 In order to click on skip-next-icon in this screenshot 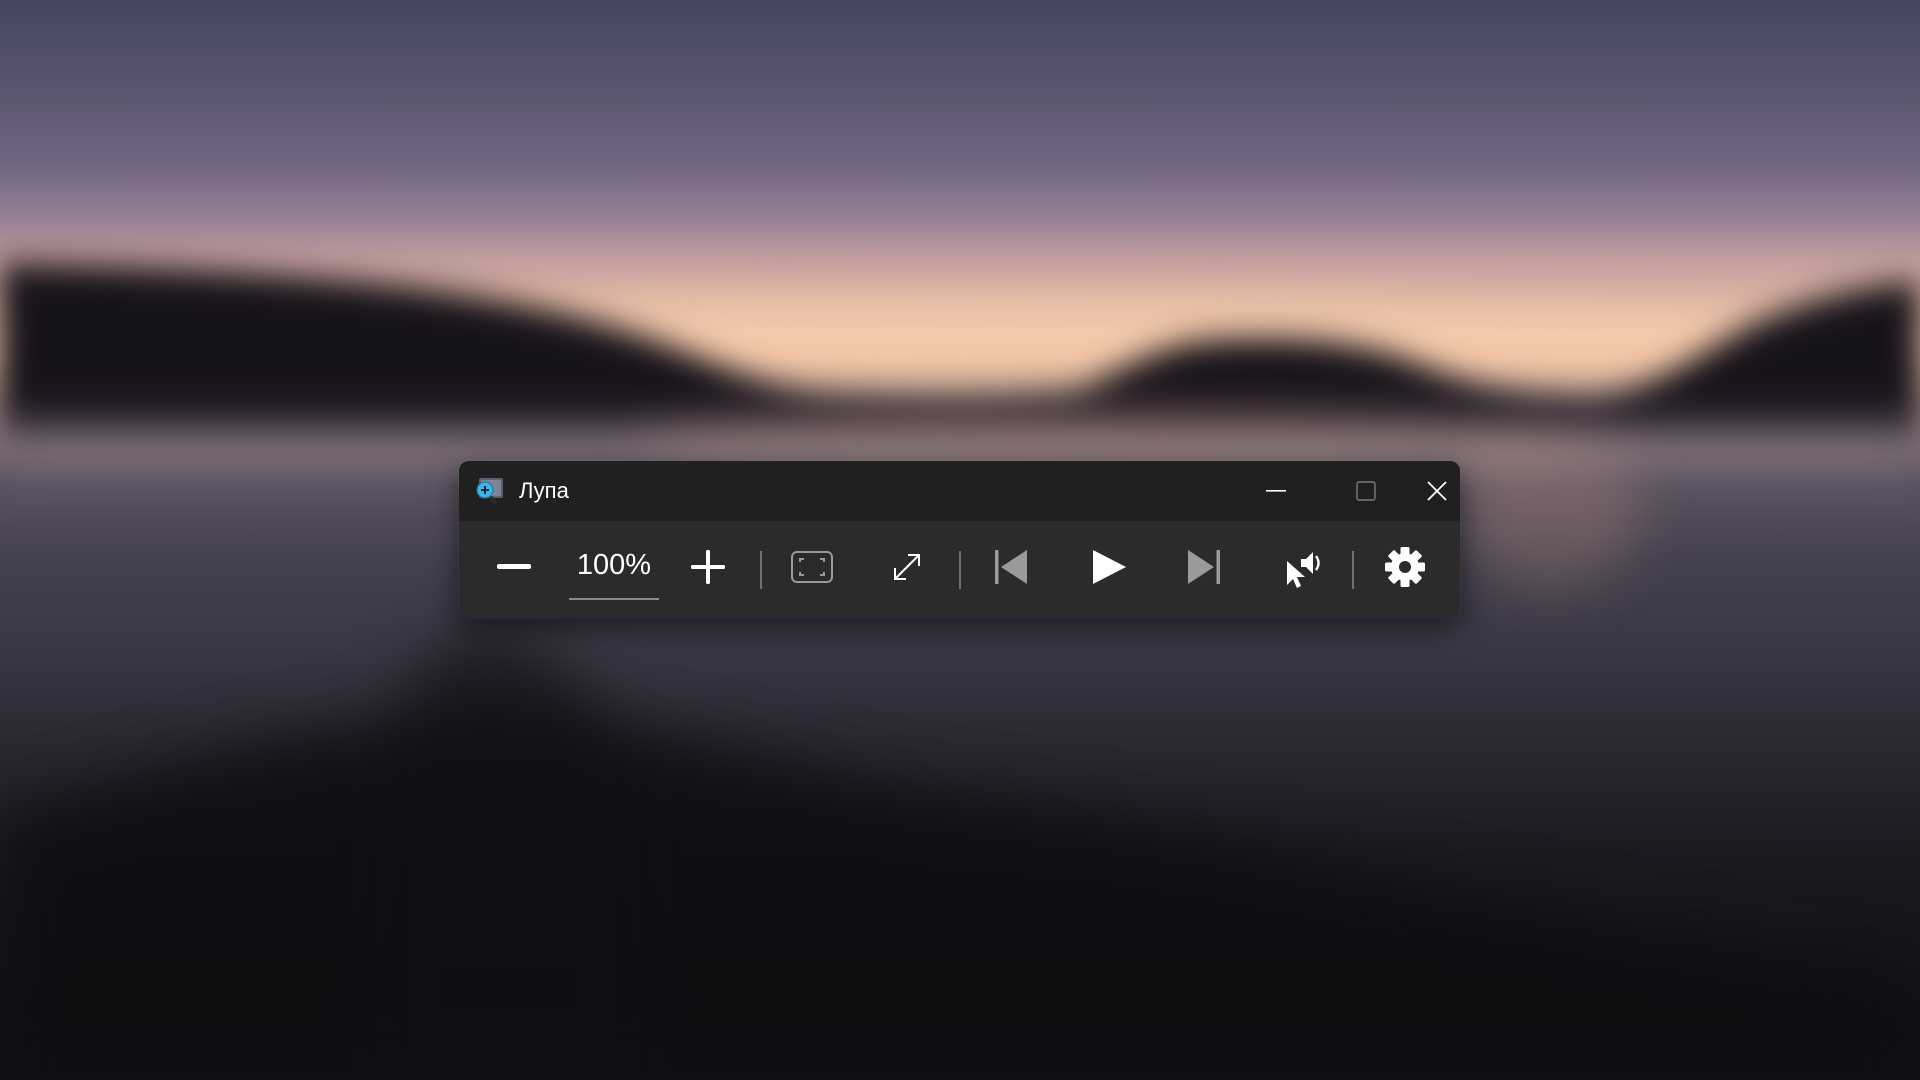, I will do `click(1204, 567)`.